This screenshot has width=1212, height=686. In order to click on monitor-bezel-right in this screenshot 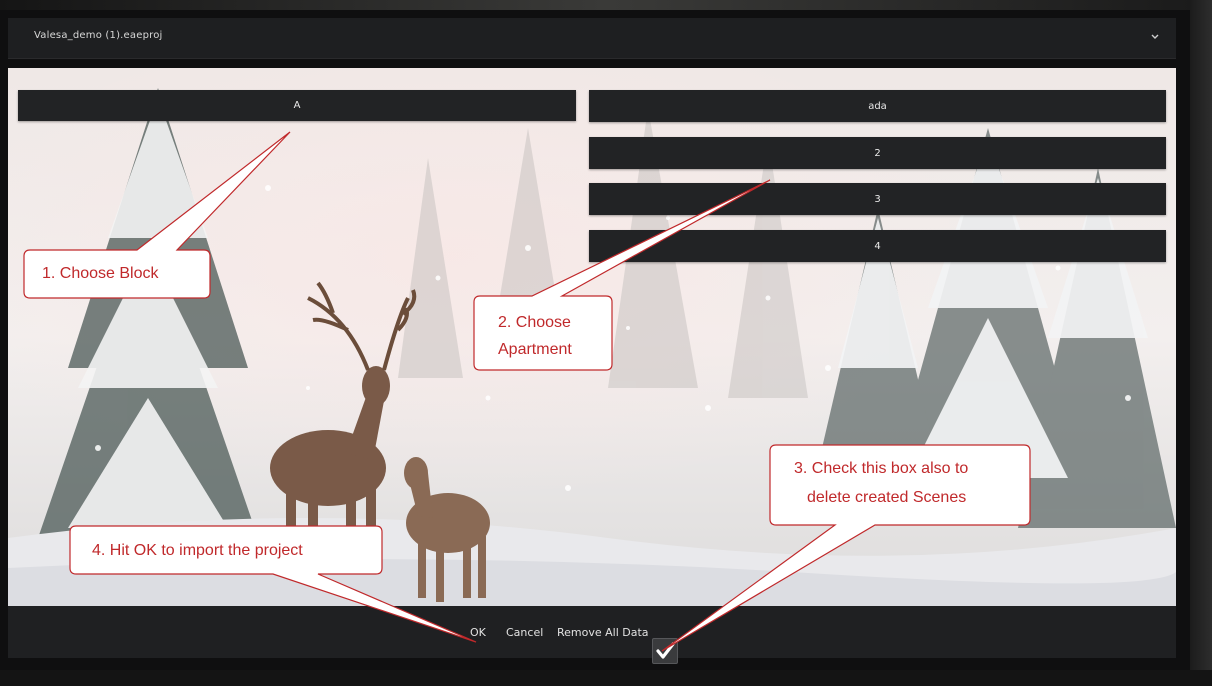, I will do `click(1201, 343)`.